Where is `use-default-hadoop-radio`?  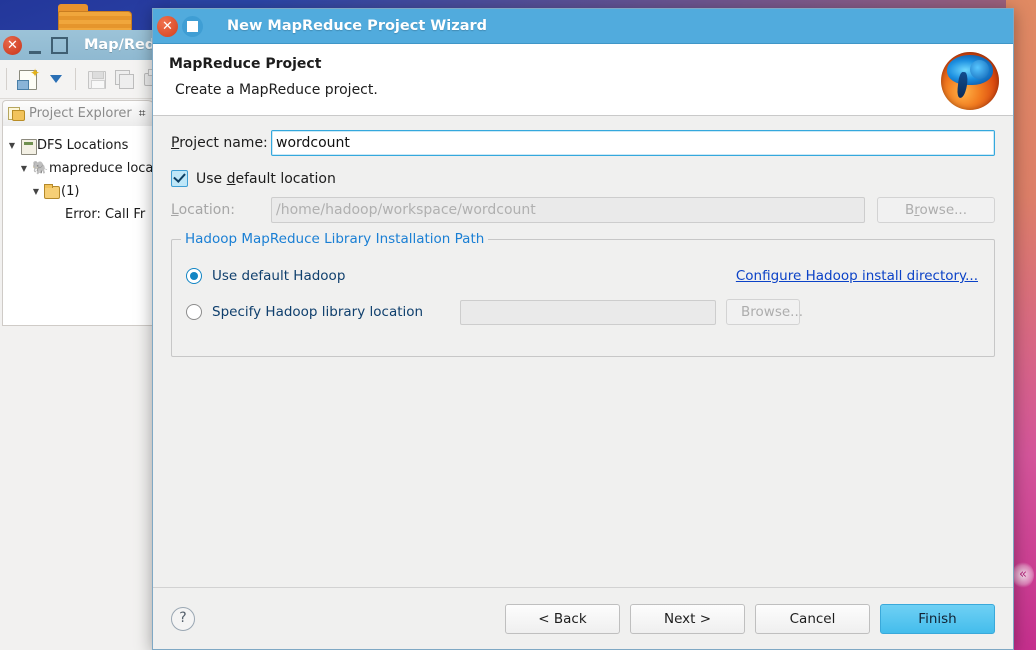 use-default-hadoop-radio is located at coordinates (194, 276).